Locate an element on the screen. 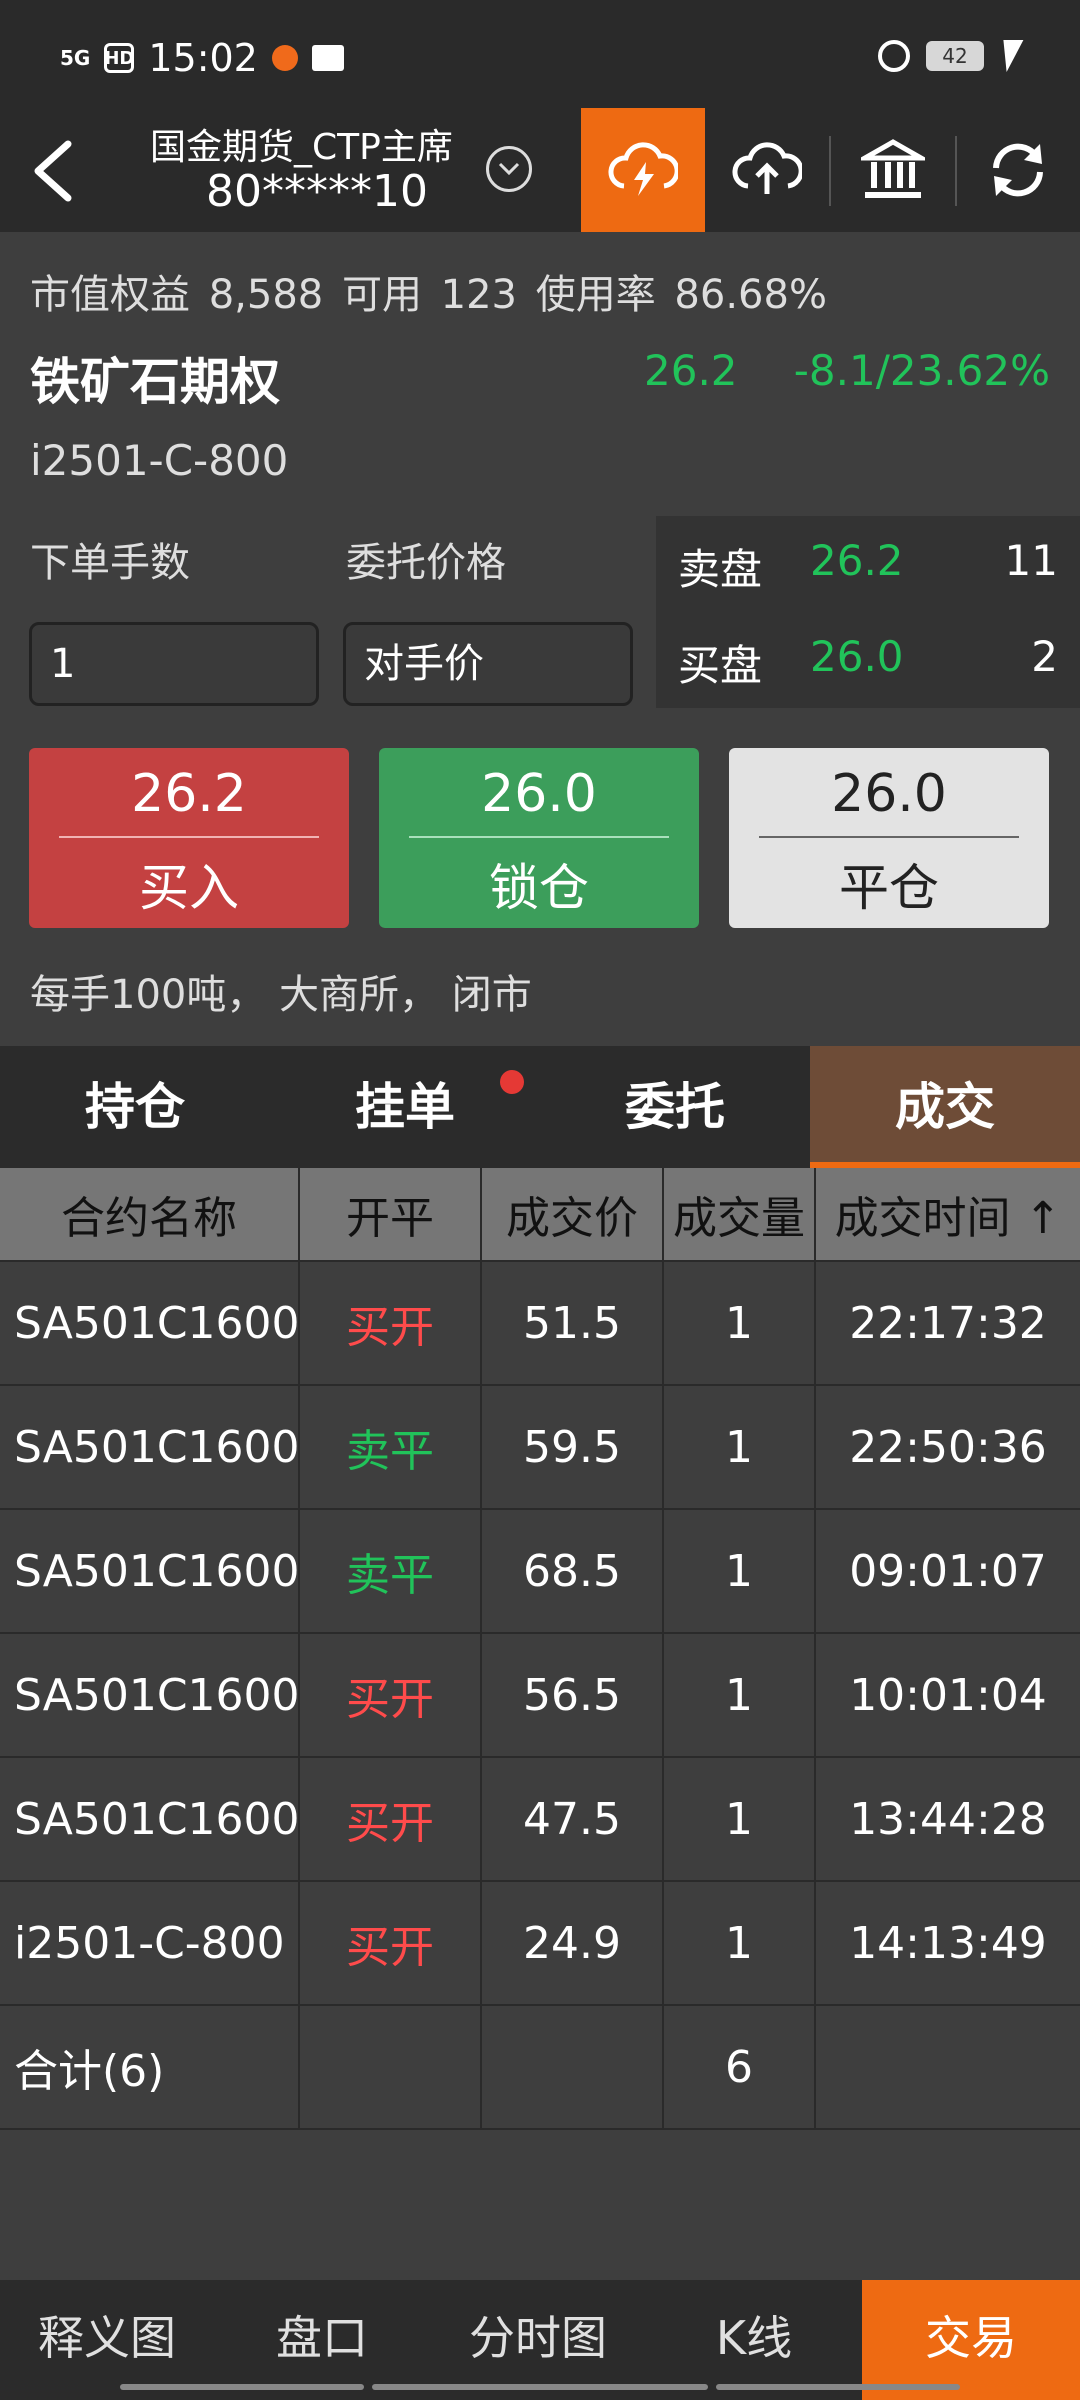  bid-row: 买盘 26.0 2 is located at coordinates (868, 662).